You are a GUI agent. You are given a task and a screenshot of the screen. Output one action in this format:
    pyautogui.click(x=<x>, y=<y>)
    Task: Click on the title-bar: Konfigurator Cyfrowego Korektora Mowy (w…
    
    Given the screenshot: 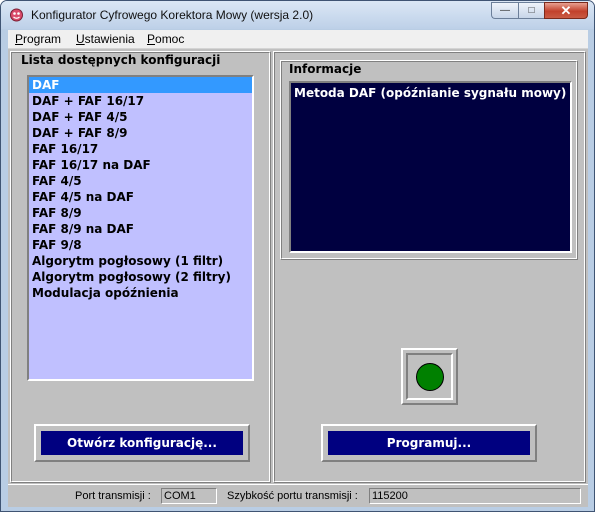 What is the action you would take?
    pyautogui.click(x=297, y=15)
    